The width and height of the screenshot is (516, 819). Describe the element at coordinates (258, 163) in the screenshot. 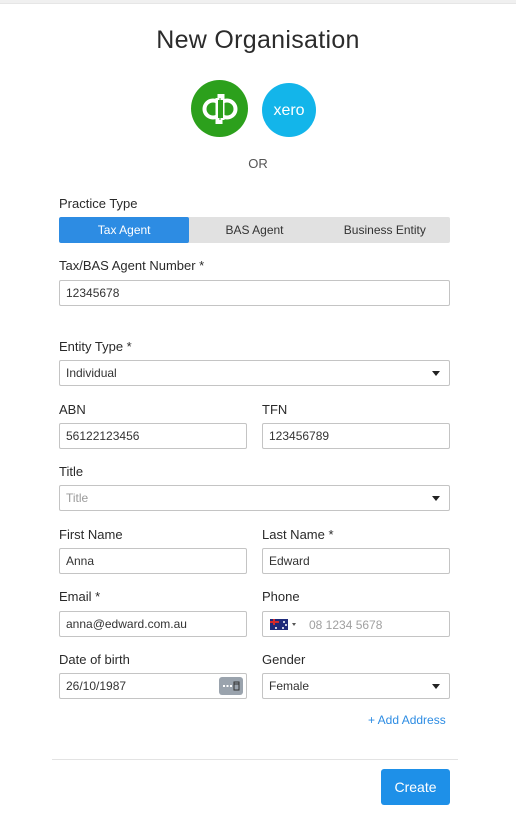

I see `or-separator: OR` at that location.